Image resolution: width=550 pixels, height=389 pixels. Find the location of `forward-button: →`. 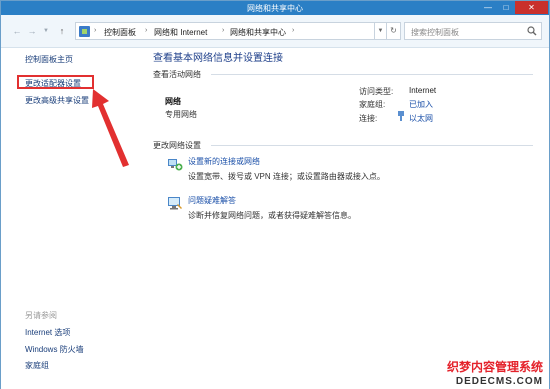

forward-button: → is located at coordinates (32, 31).